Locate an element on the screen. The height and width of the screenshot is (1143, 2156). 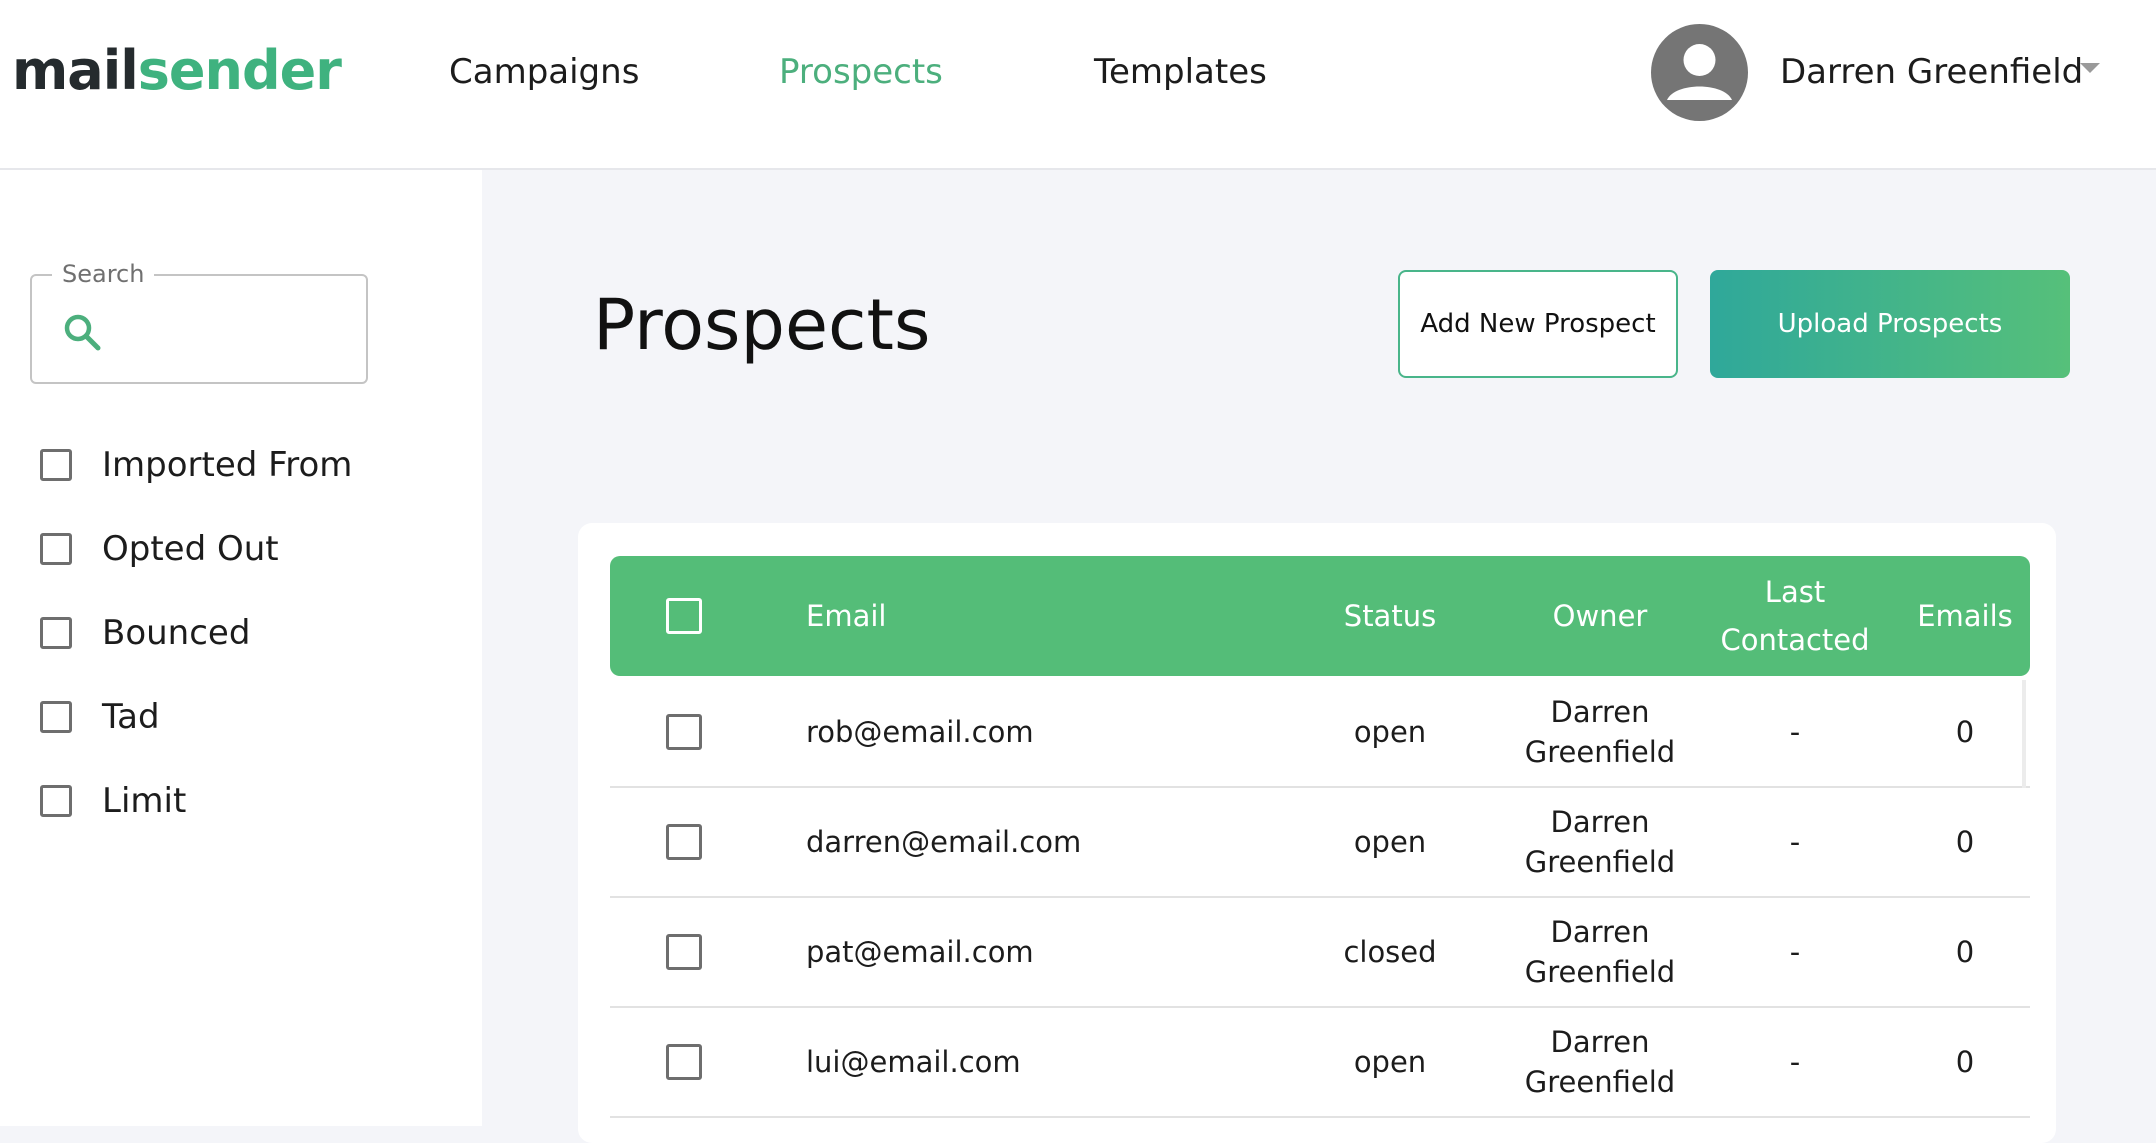
search-input is located at coordinates (234, 331).